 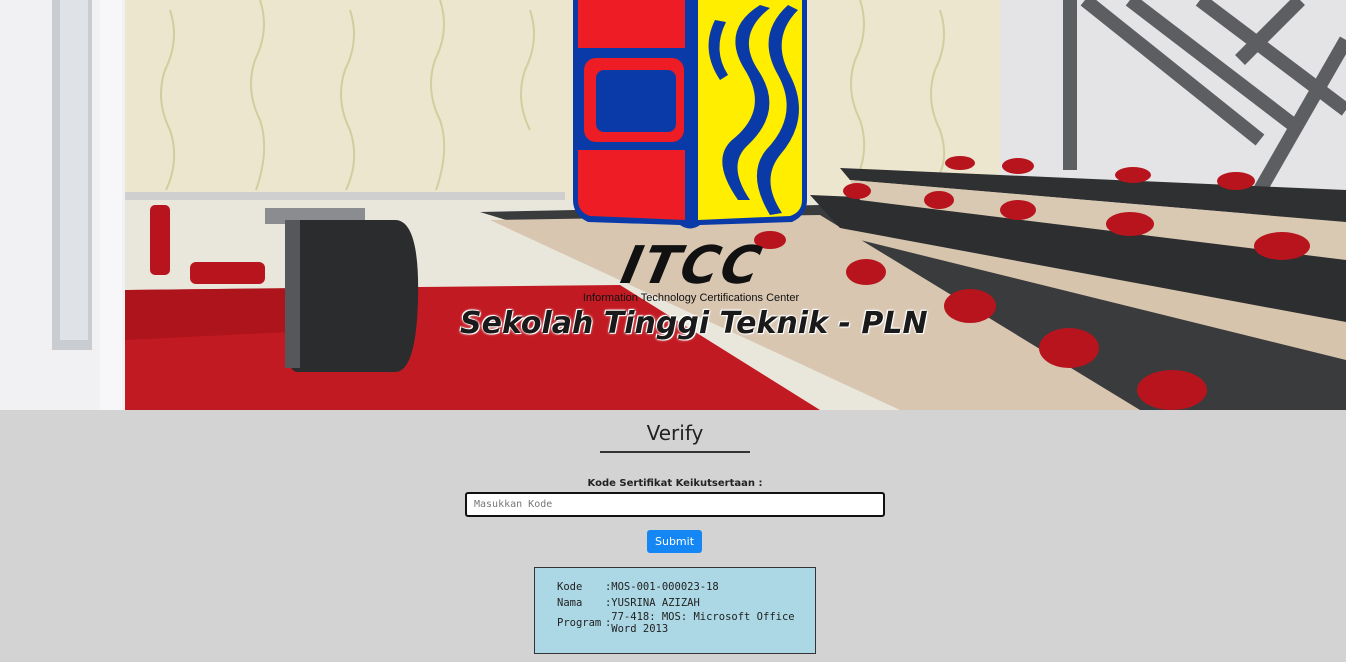 What do you see at coordinates (675, 504) in the screenshot?
I see `certificate-code-input` at bounding box center [675, 504].